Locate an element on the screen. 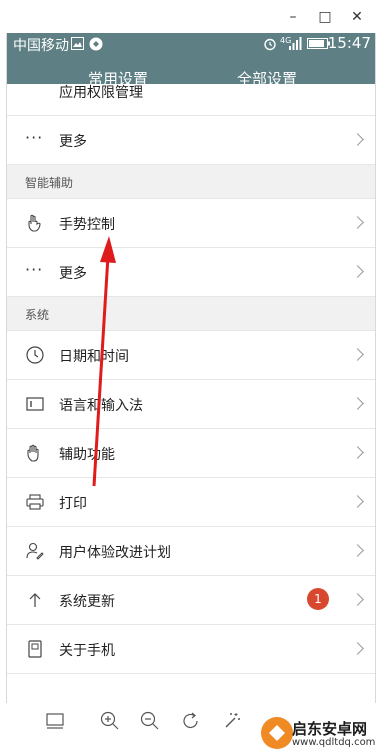 This screenshot has height=754, width=382. magic-wand-icon is located at coordinates (232, 721).